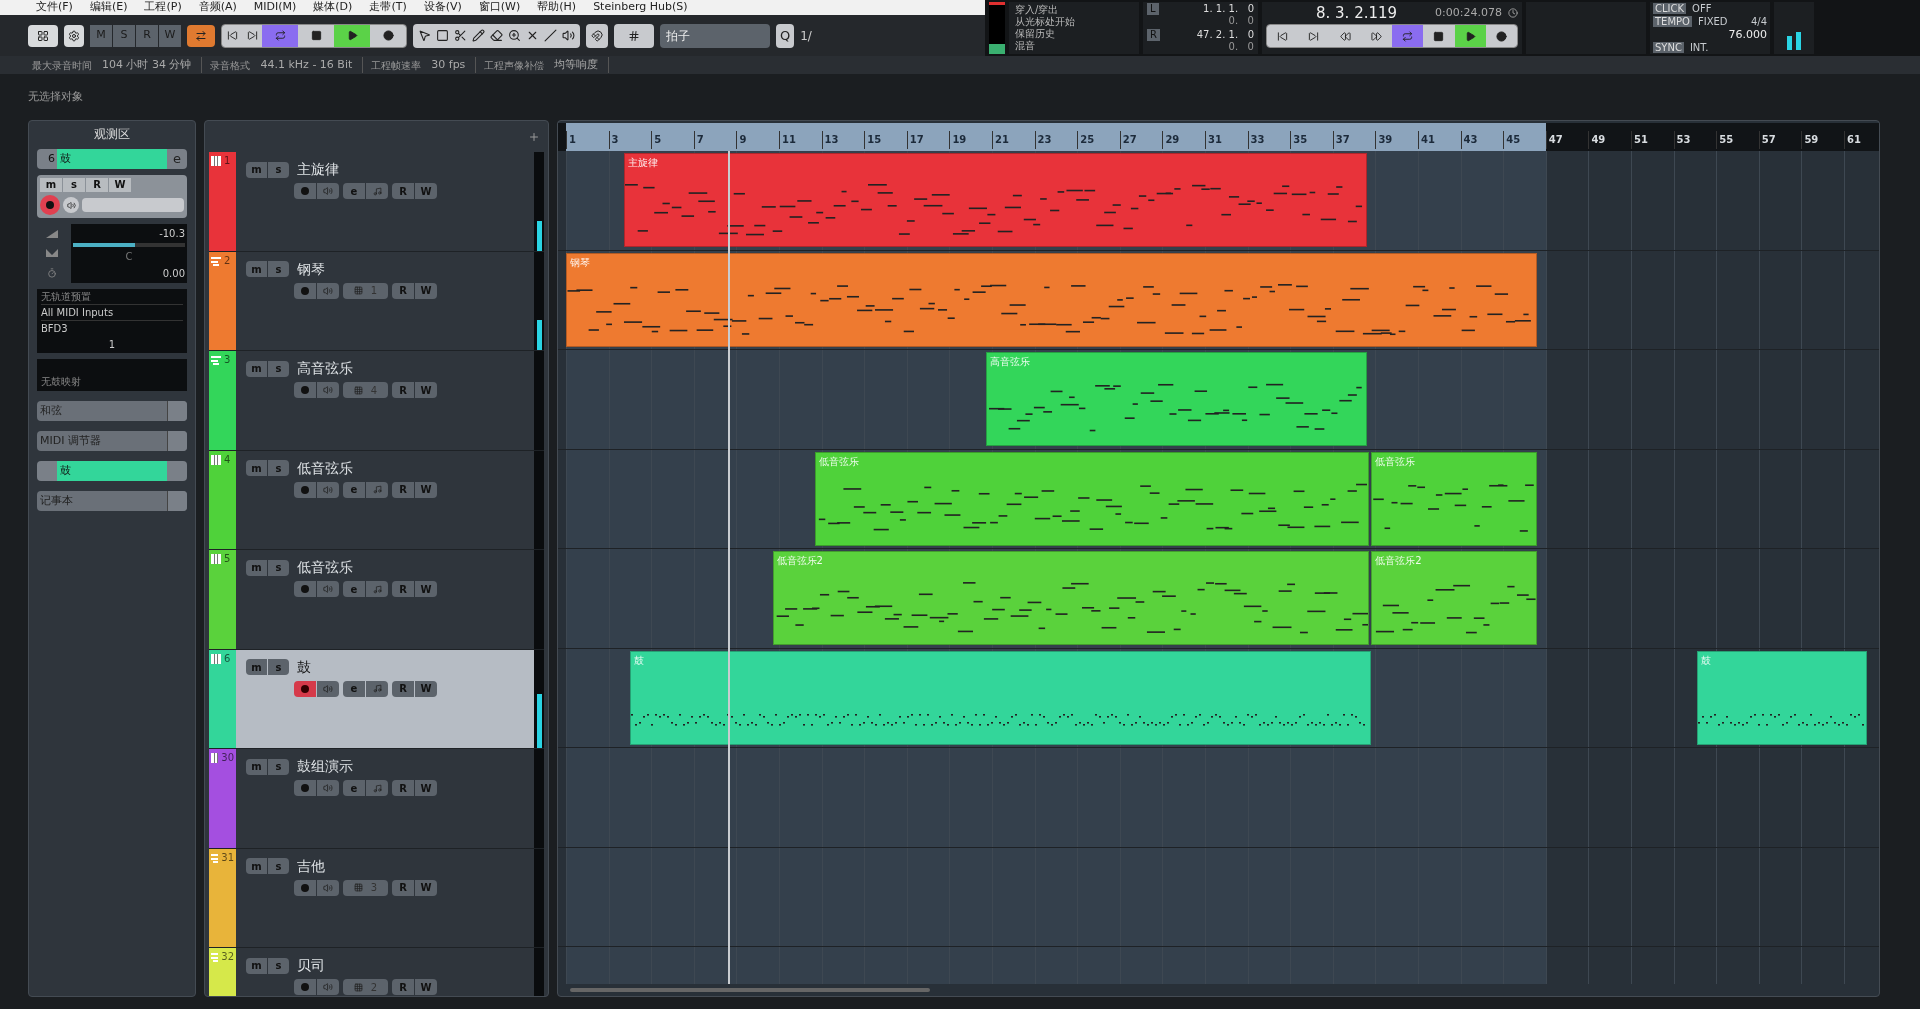  Describe the element at coordinates (311, 965) in the screenshot. I see `track-name: 贝司` at that location.